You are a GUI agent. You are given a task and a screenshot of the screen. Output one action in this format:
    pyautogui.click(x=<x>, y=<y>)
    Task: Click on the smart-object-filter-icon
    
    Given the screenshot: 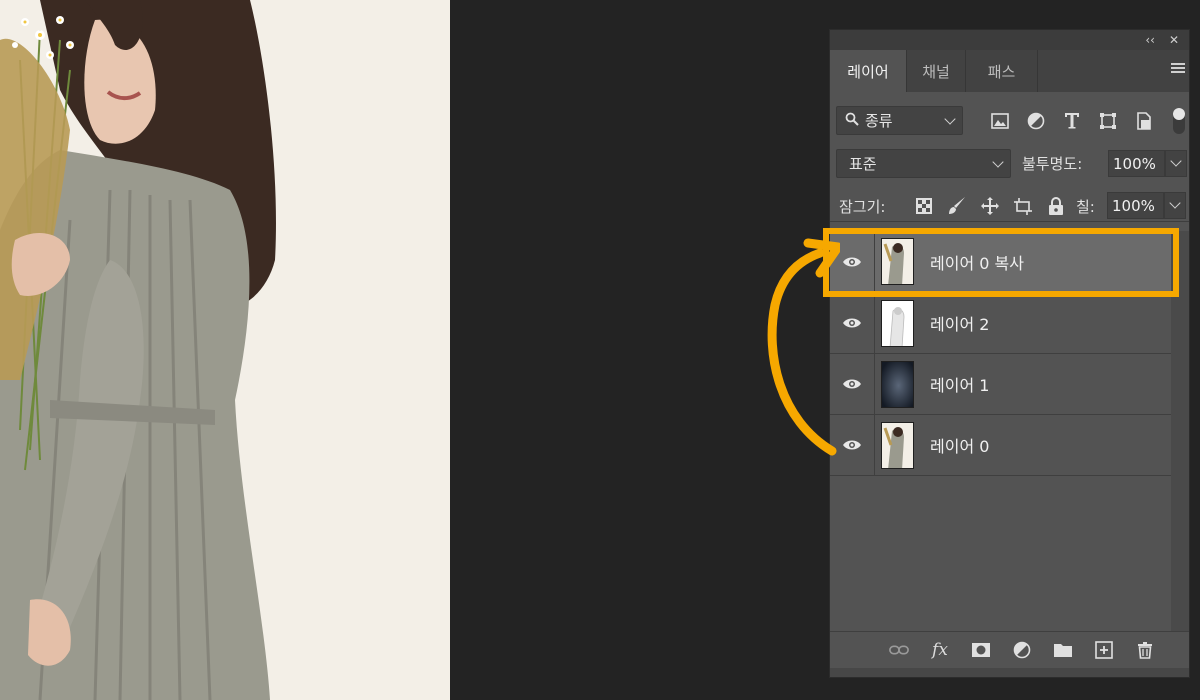 What is the action you would take?
    pyautogui.click(x=1143, y=120)
    